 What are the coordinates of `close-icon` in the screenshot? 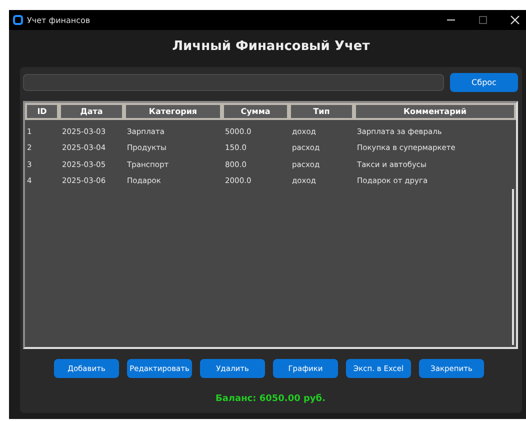 It's located at (515, 20).